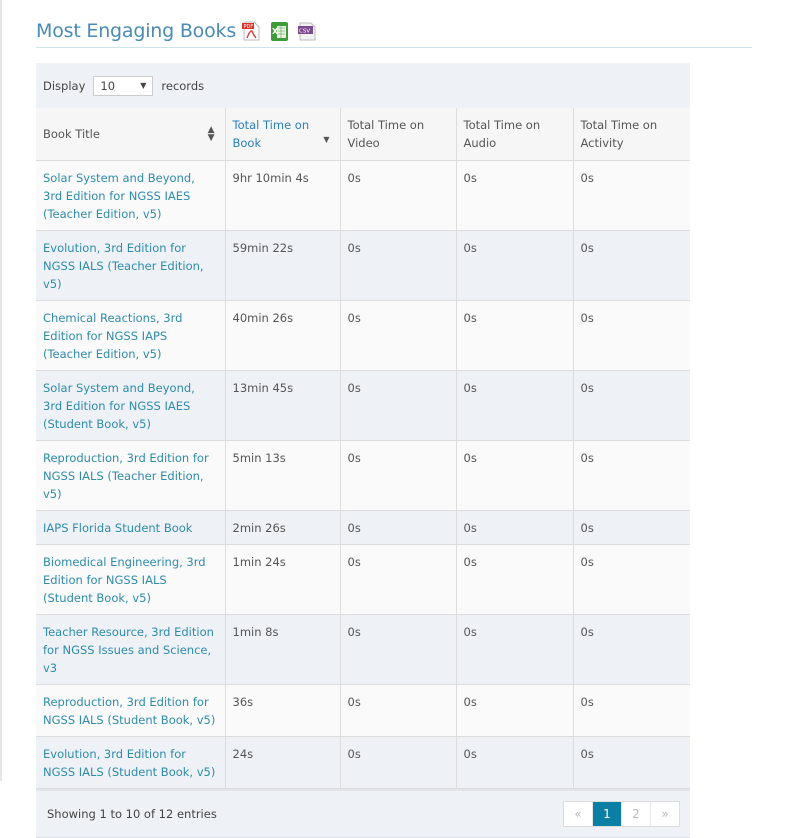  What do you see at coordinates (251, 31) in the screenshot?
I see `pdf-icon: PDF` at bounding box center [251, 31].